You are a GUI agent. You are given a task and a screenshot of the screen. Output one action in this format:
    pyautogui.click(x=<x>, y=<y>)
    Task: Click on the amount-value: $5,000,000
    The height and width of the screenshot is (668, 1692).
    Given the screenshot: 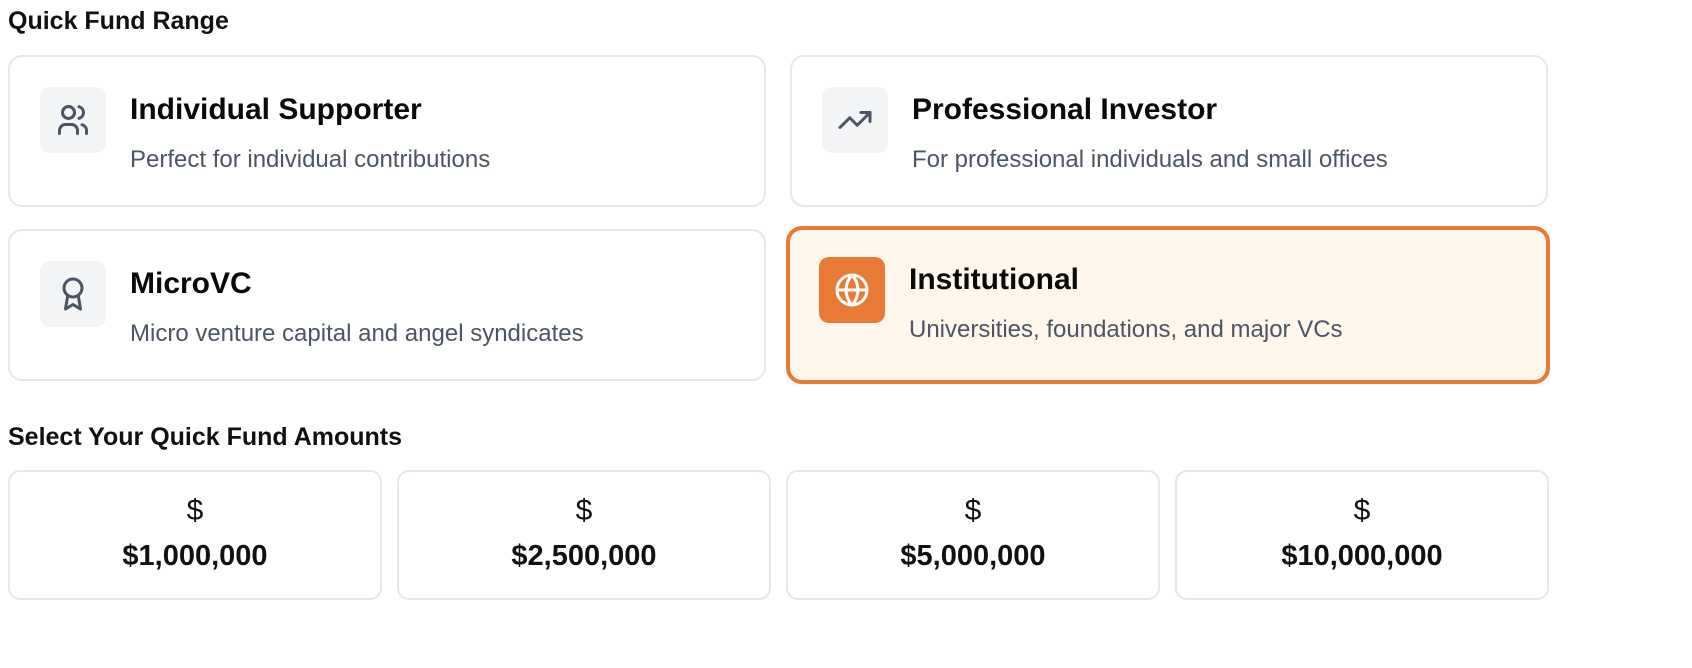 What is the action you would take?
    pyautogui.click(x=973, y=556)
    